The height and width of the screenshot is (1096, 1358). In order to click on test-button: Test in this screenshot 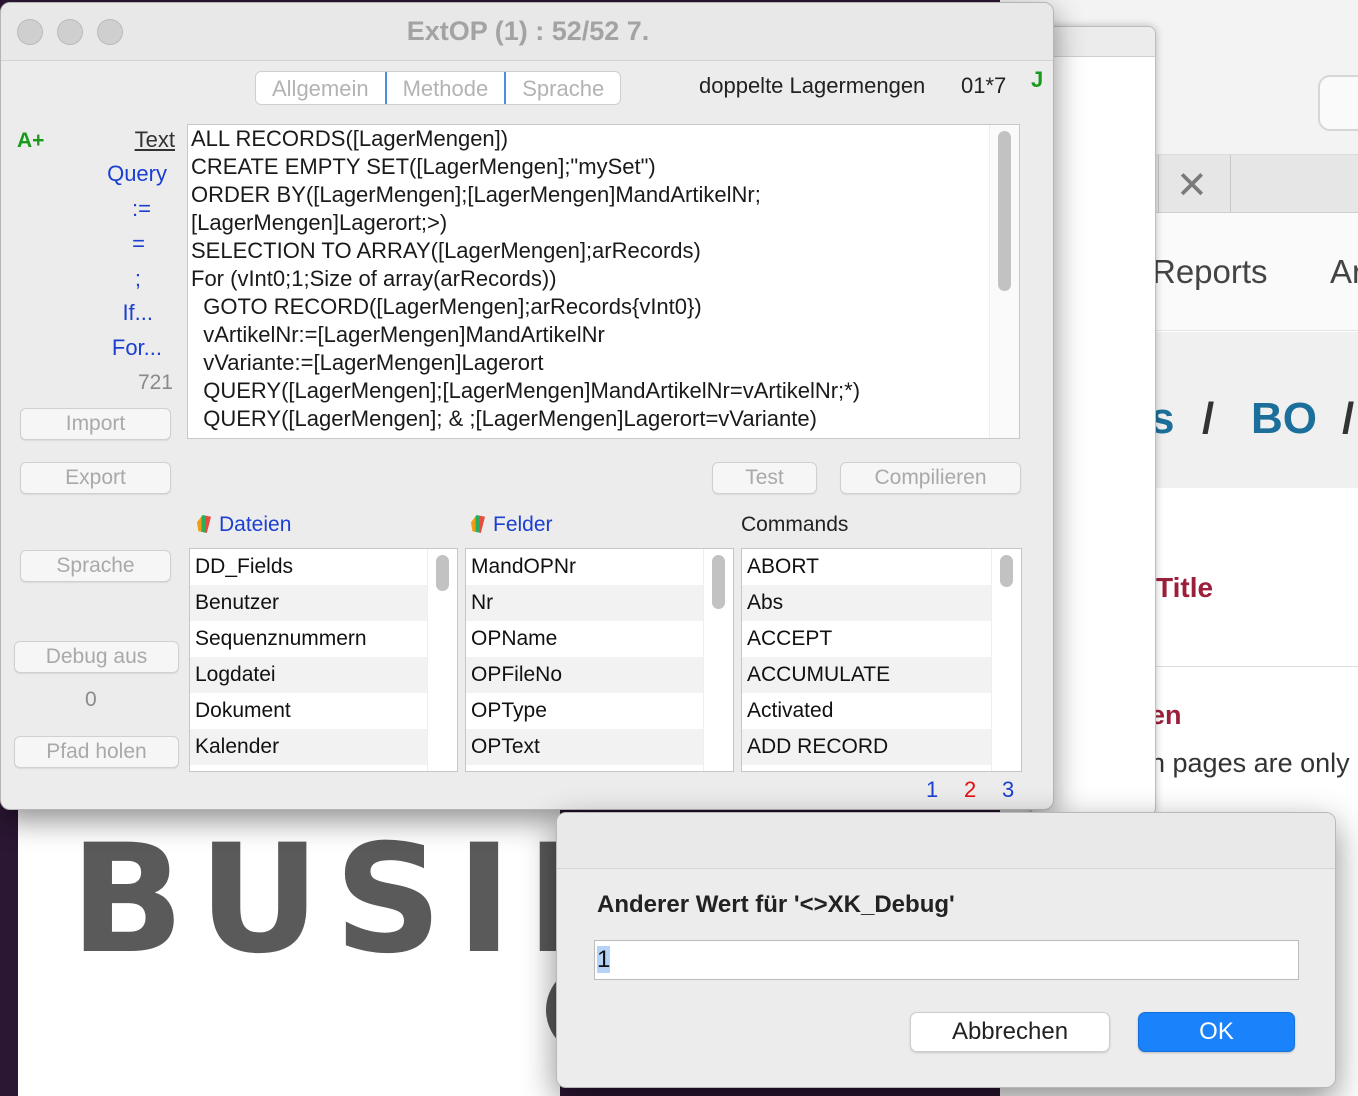, I will do `click(764, 478)`.